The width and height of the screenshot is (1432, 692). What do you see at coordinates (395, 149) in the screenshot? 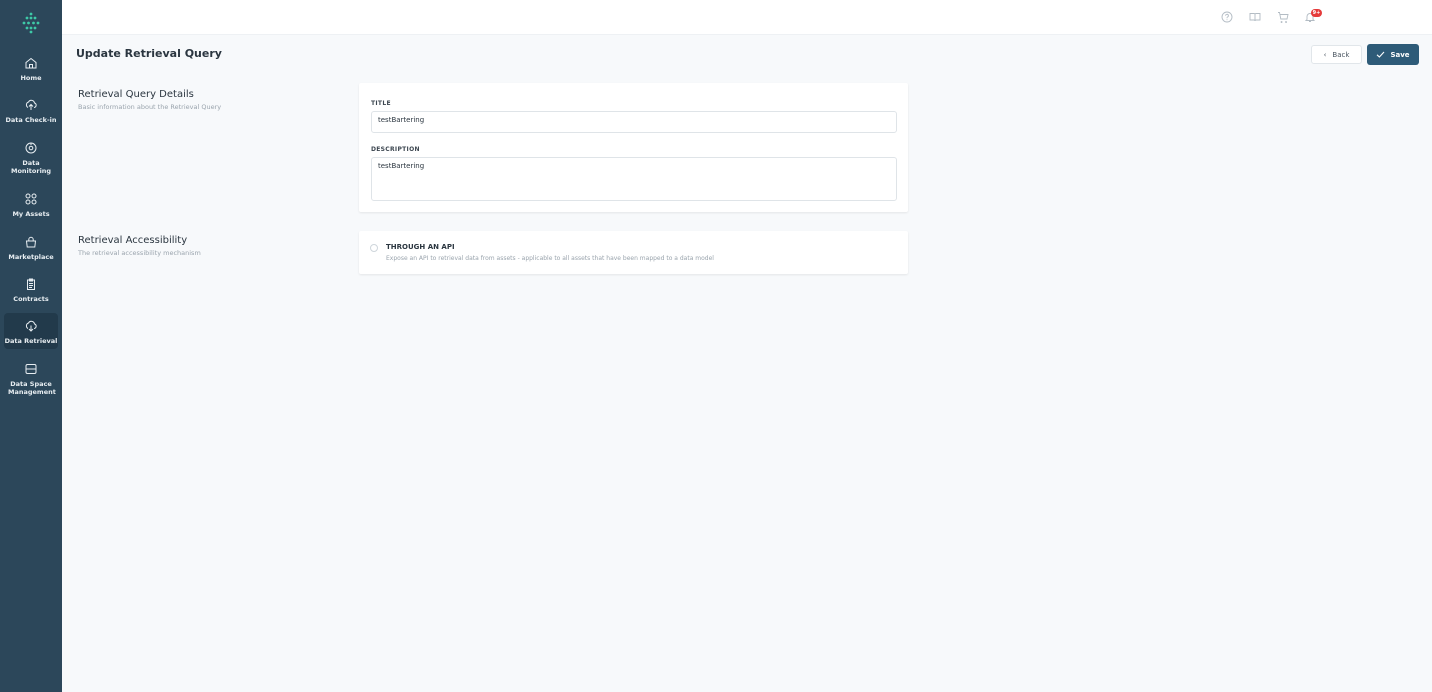
I see `description-field-label: DESCRIPTION` at bounding box center [395, 149].